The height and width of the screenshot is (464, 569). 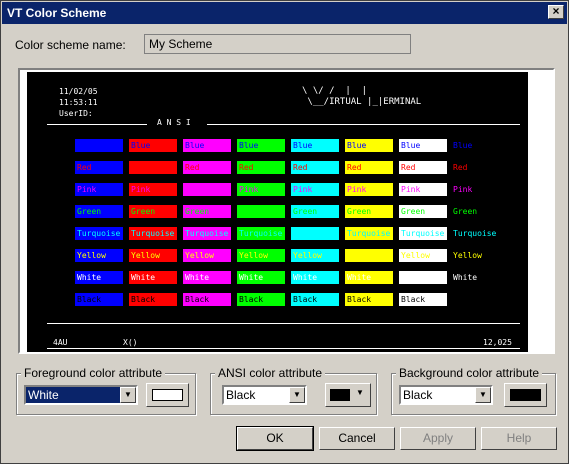 What do you see at coordinates (207, 211) in the screenshot?
I see `color-cell-green-on-pink: Green` at bounding box center [207, 211].